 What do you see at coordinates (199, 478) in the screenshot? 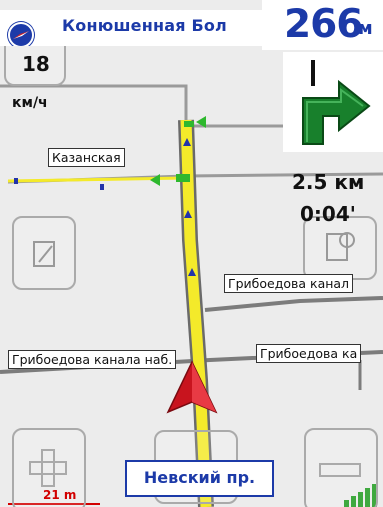
I see `current-street-name: Невский пр.` at bounding box center [199, 478].